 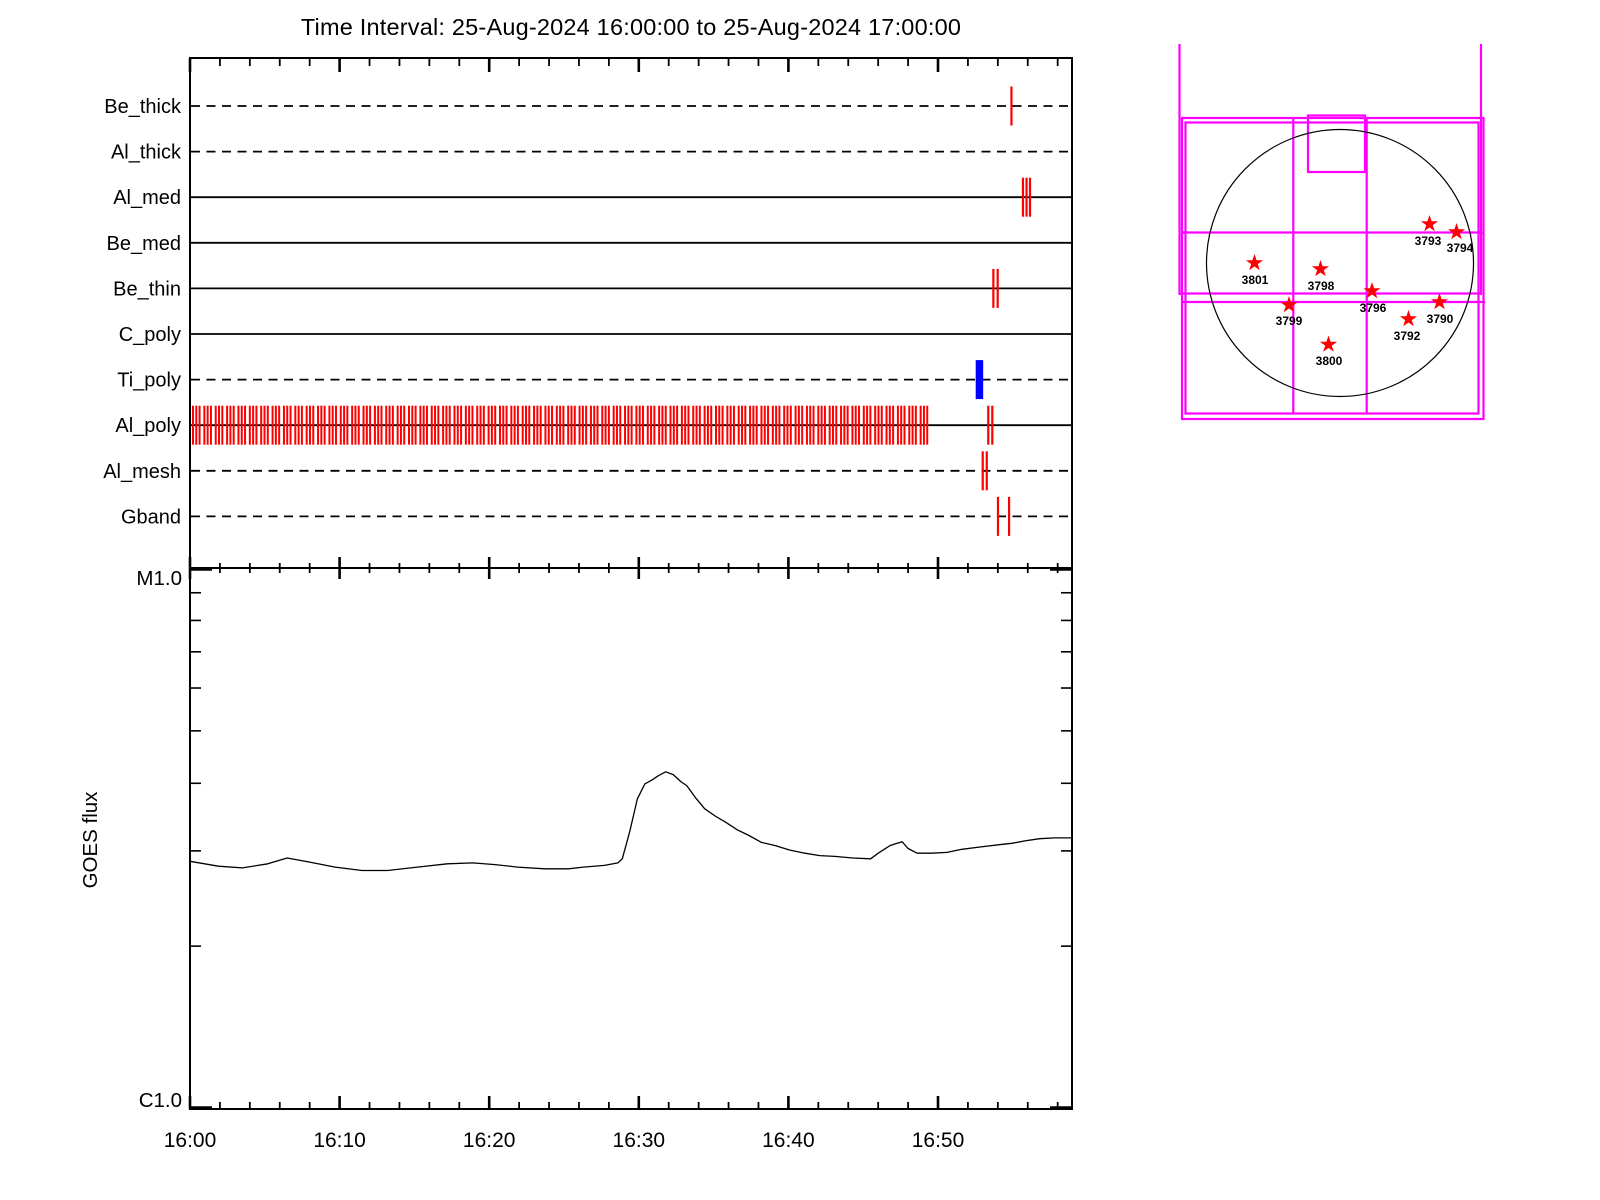 What do you see at coordinates (151, 517) in the screenshot?
I see `filter-row-label: Gband` at bounding box center [151, 517].